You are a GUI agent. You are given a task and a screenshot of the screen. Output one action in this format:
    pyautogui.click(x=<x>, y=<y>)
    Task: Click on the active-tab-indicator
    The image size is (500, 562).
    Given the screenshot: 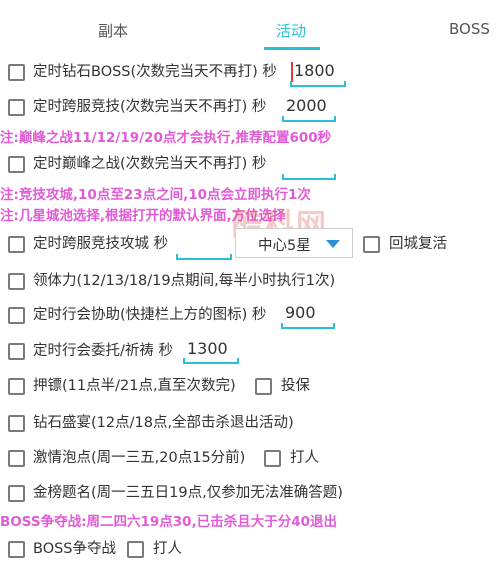 What is the action you would take?
    pyautogui.click(x=292, y=48)
    